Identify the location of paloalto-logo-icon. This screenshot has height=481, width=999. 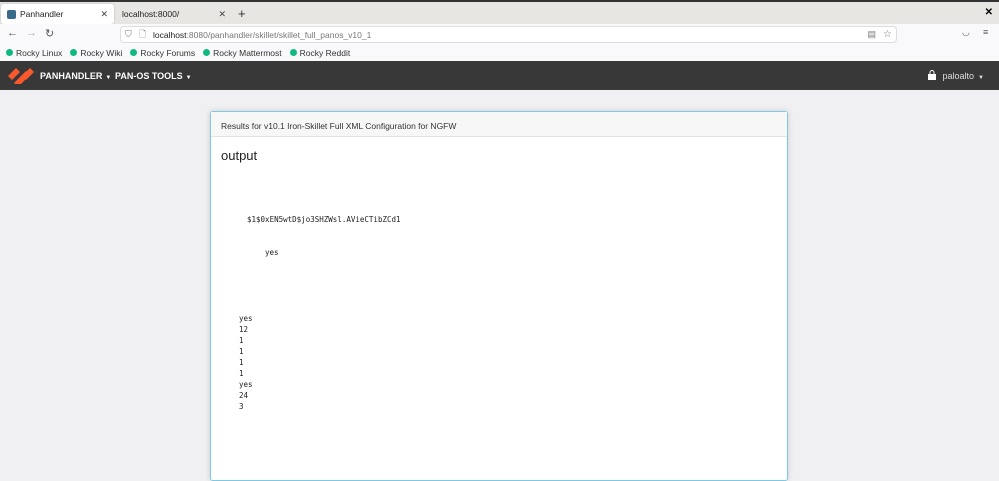
(21, 75).